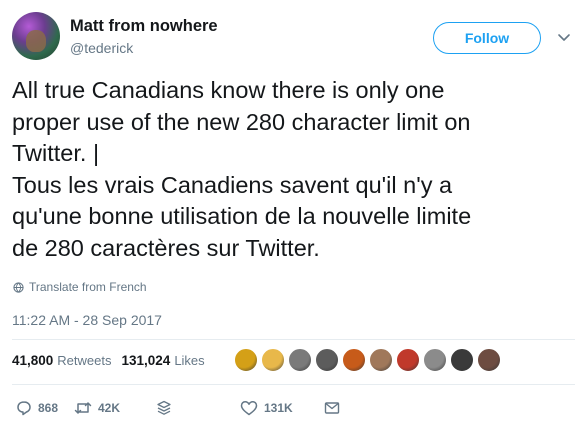 This screenshot has height=434, width=587. I want to click on translate-label: Translate from French, so click(88, 287).